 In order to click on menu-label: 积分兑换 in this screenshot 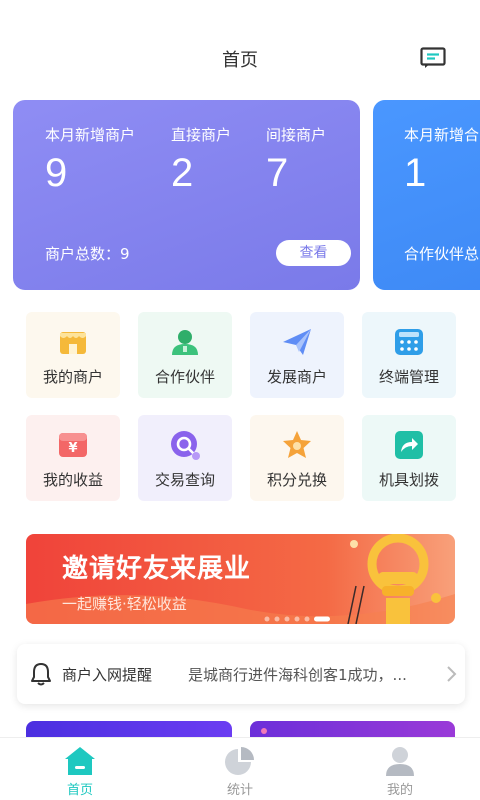, I will do `click(296, 480)`.